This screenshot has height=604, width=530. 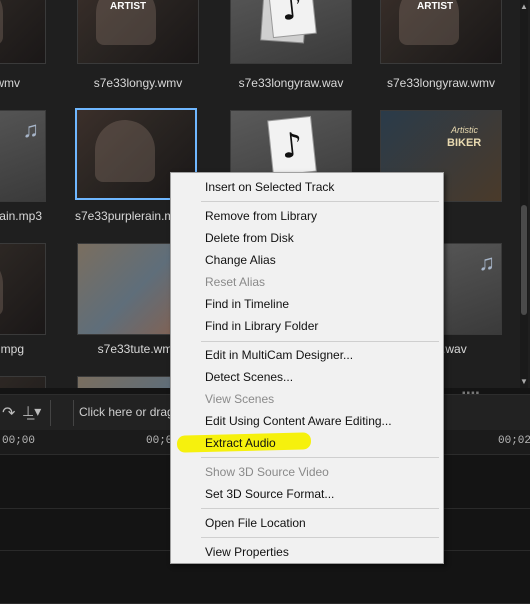 What do you see at coordinates (10, 83) in the screenshot?
I see `media-label: wmv` at bounding box center [10, 83].